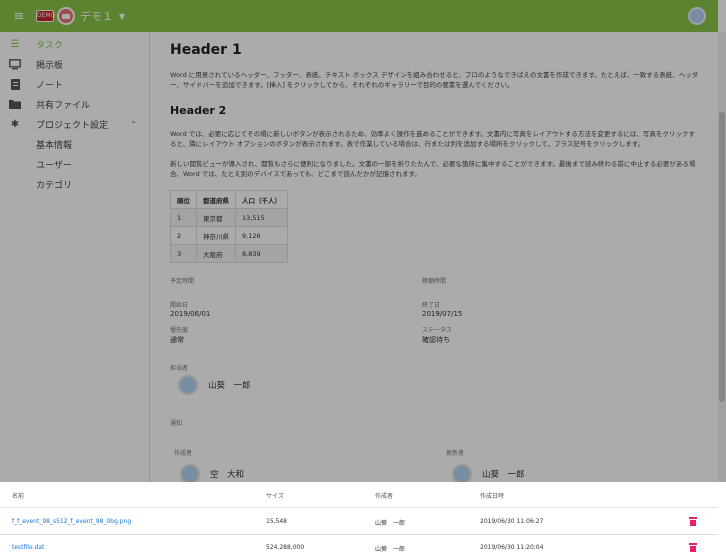 This screenshot has width=726, height=560. What do you see at coordinates (74, 84) in the screenshot?
I see `sidebar-item-notes: ノート` at bounding box center [74, 84].